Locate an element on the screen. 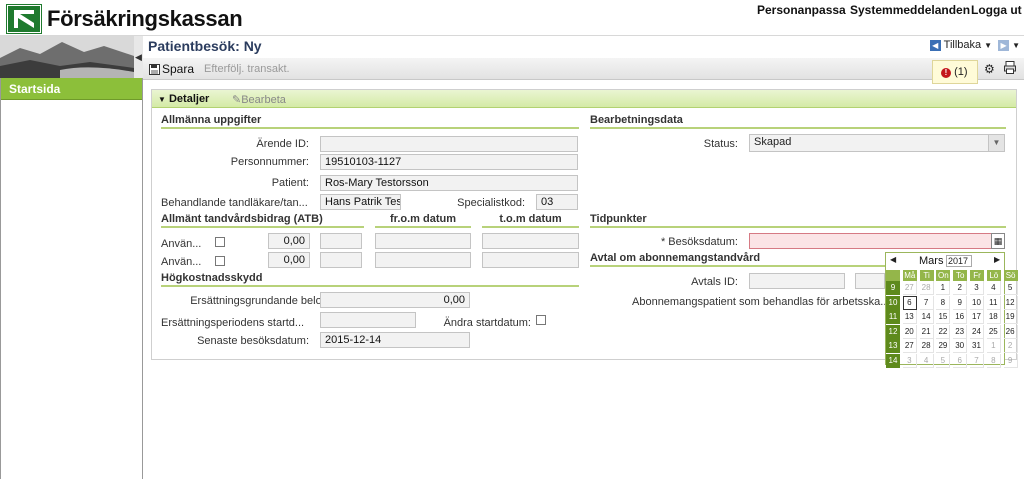 The image size is (1024, 479). calendar-day: 22 is located at coordinates (943, 331).